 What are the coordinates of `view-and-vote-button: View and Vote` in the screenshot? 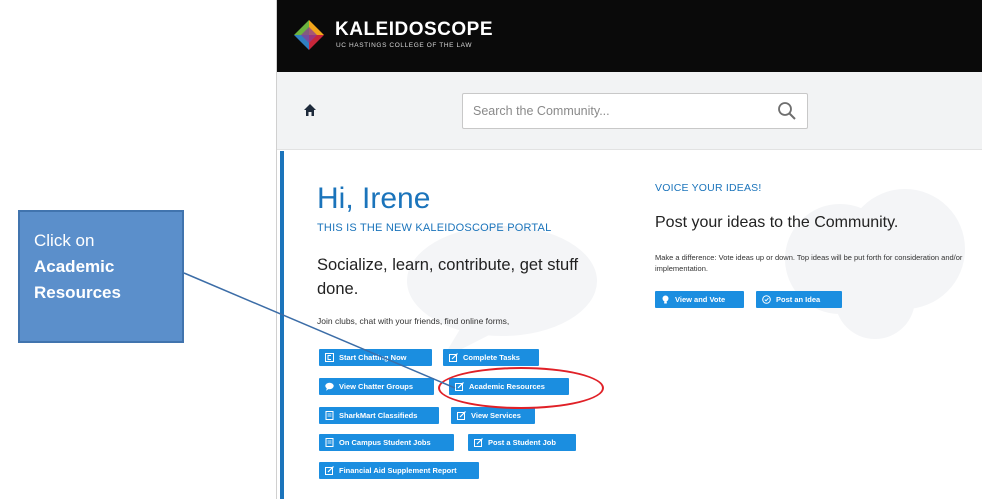 It's located at (699, 299).